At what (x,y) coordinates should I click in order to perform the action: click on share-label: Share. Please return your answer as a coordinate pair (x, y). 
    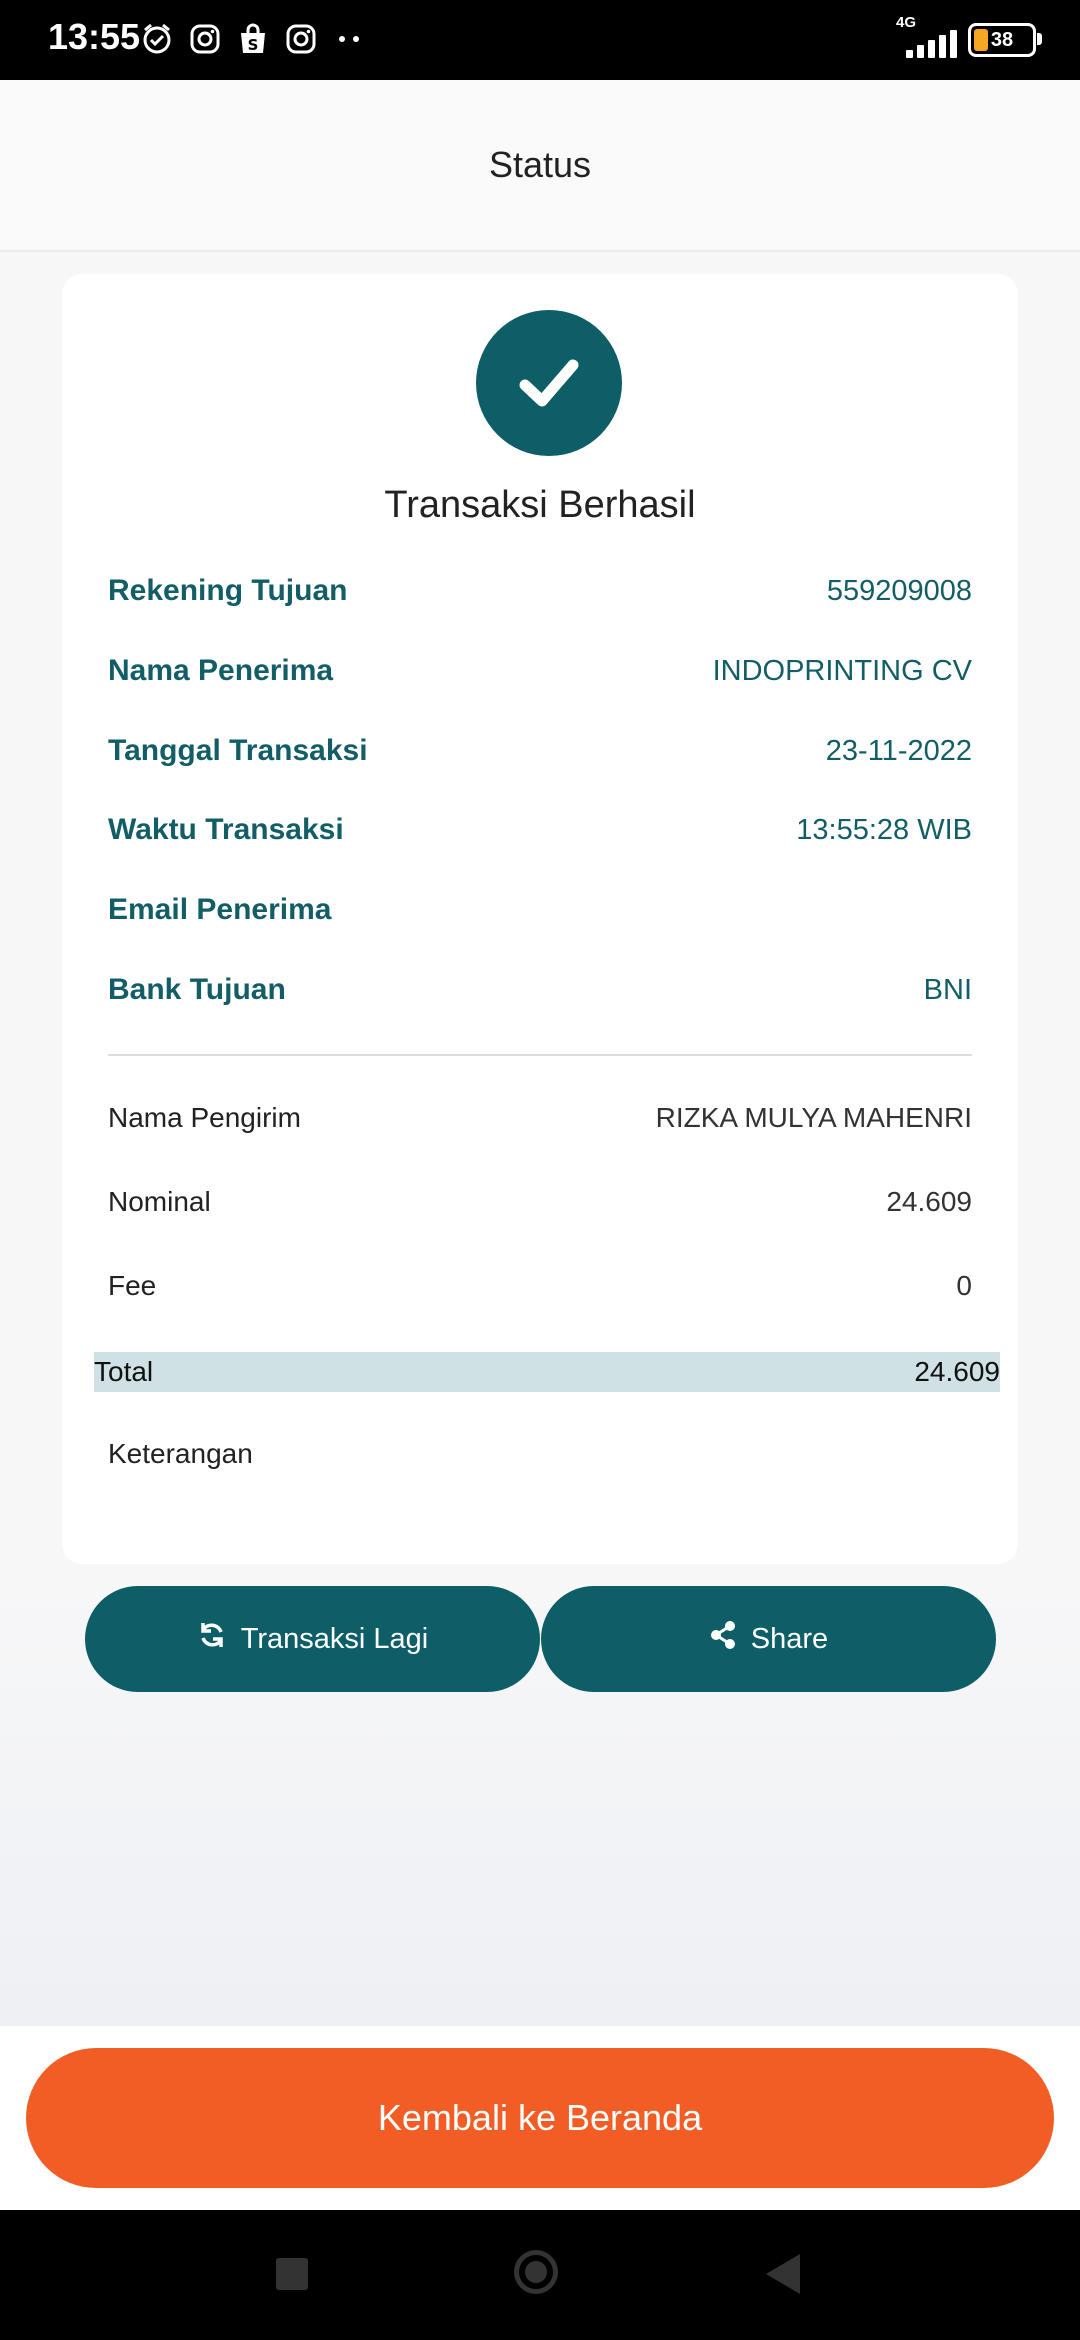
    Looking at the image, I should click on (789, 1638).